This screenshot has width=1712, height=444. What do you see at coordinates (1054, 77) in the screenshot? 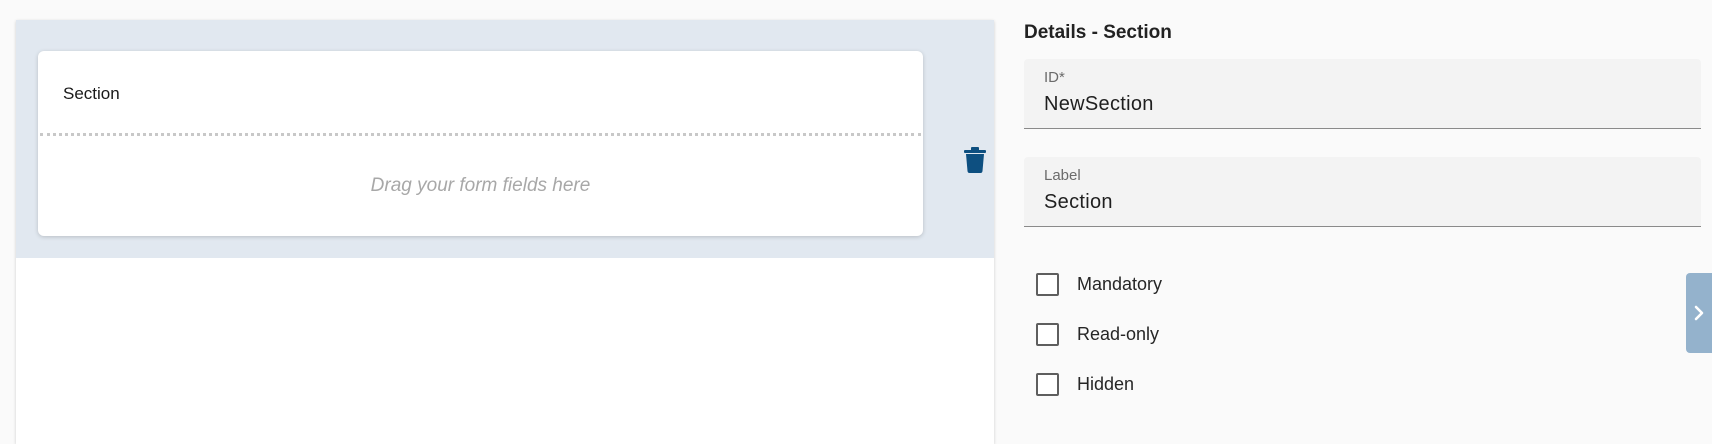
I see `id-field-caption: ID*` at bounding box center [1054, 77].